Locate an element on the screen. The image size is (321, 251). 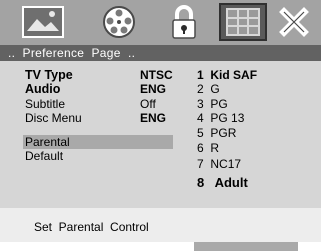
option-label: Kid SAF is located at coordinates (234, 75).